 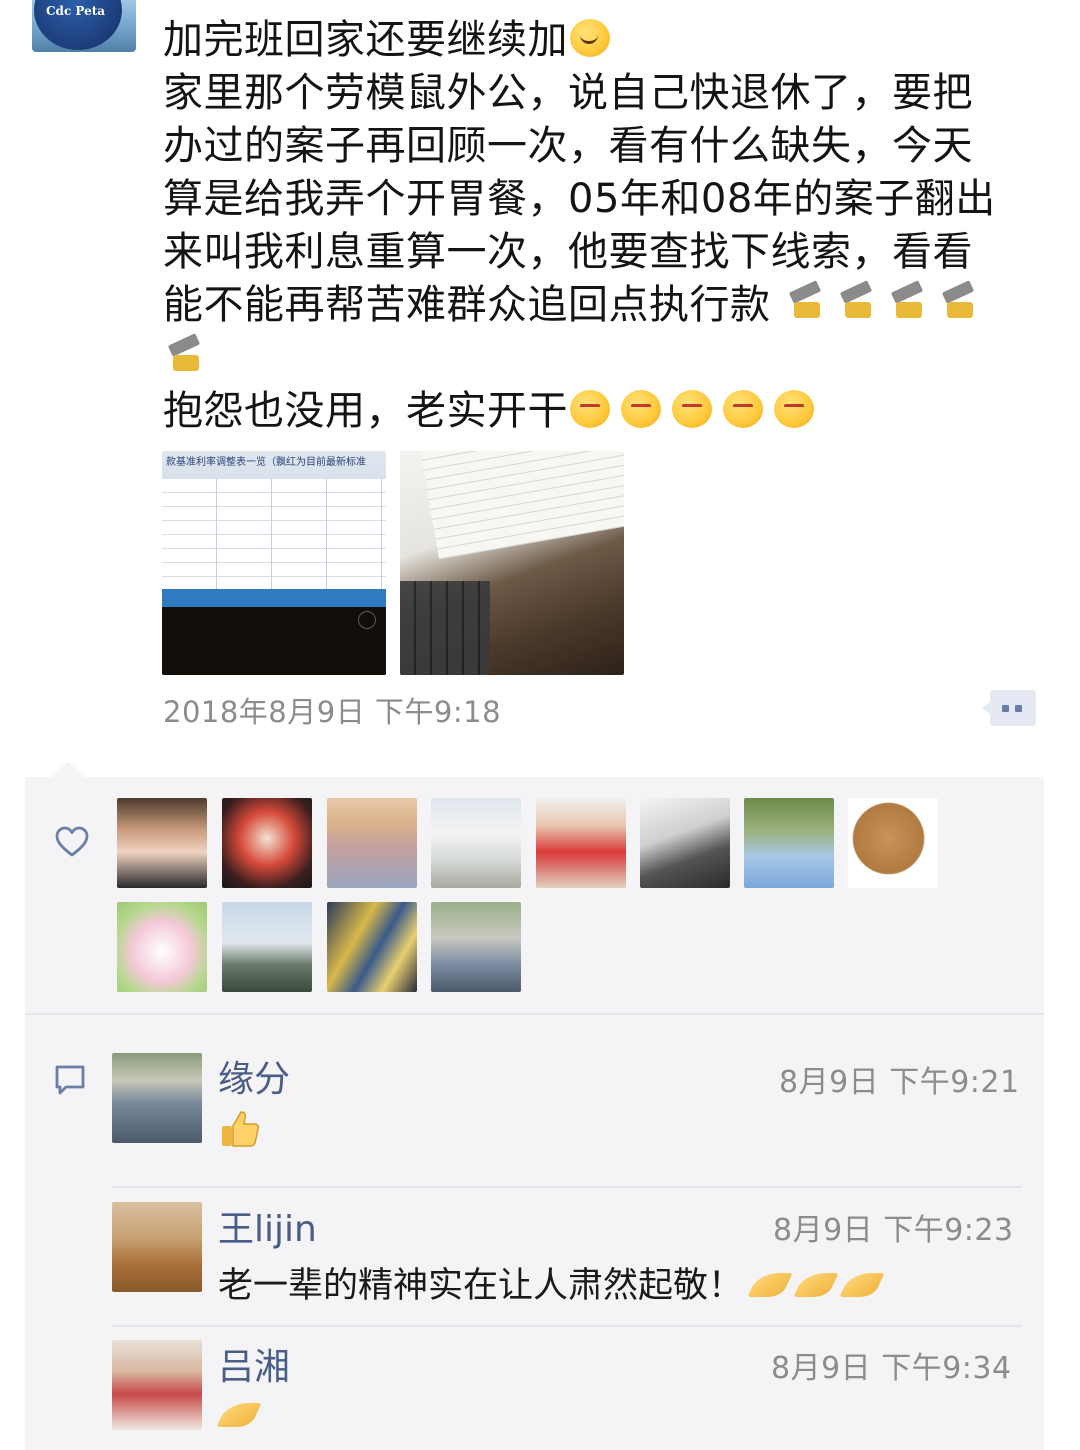 What do you see at coordinates (84, 26) in the screenshot?
I see `poster-avatar: Cdc Peta` at bounding box center [84, 26].